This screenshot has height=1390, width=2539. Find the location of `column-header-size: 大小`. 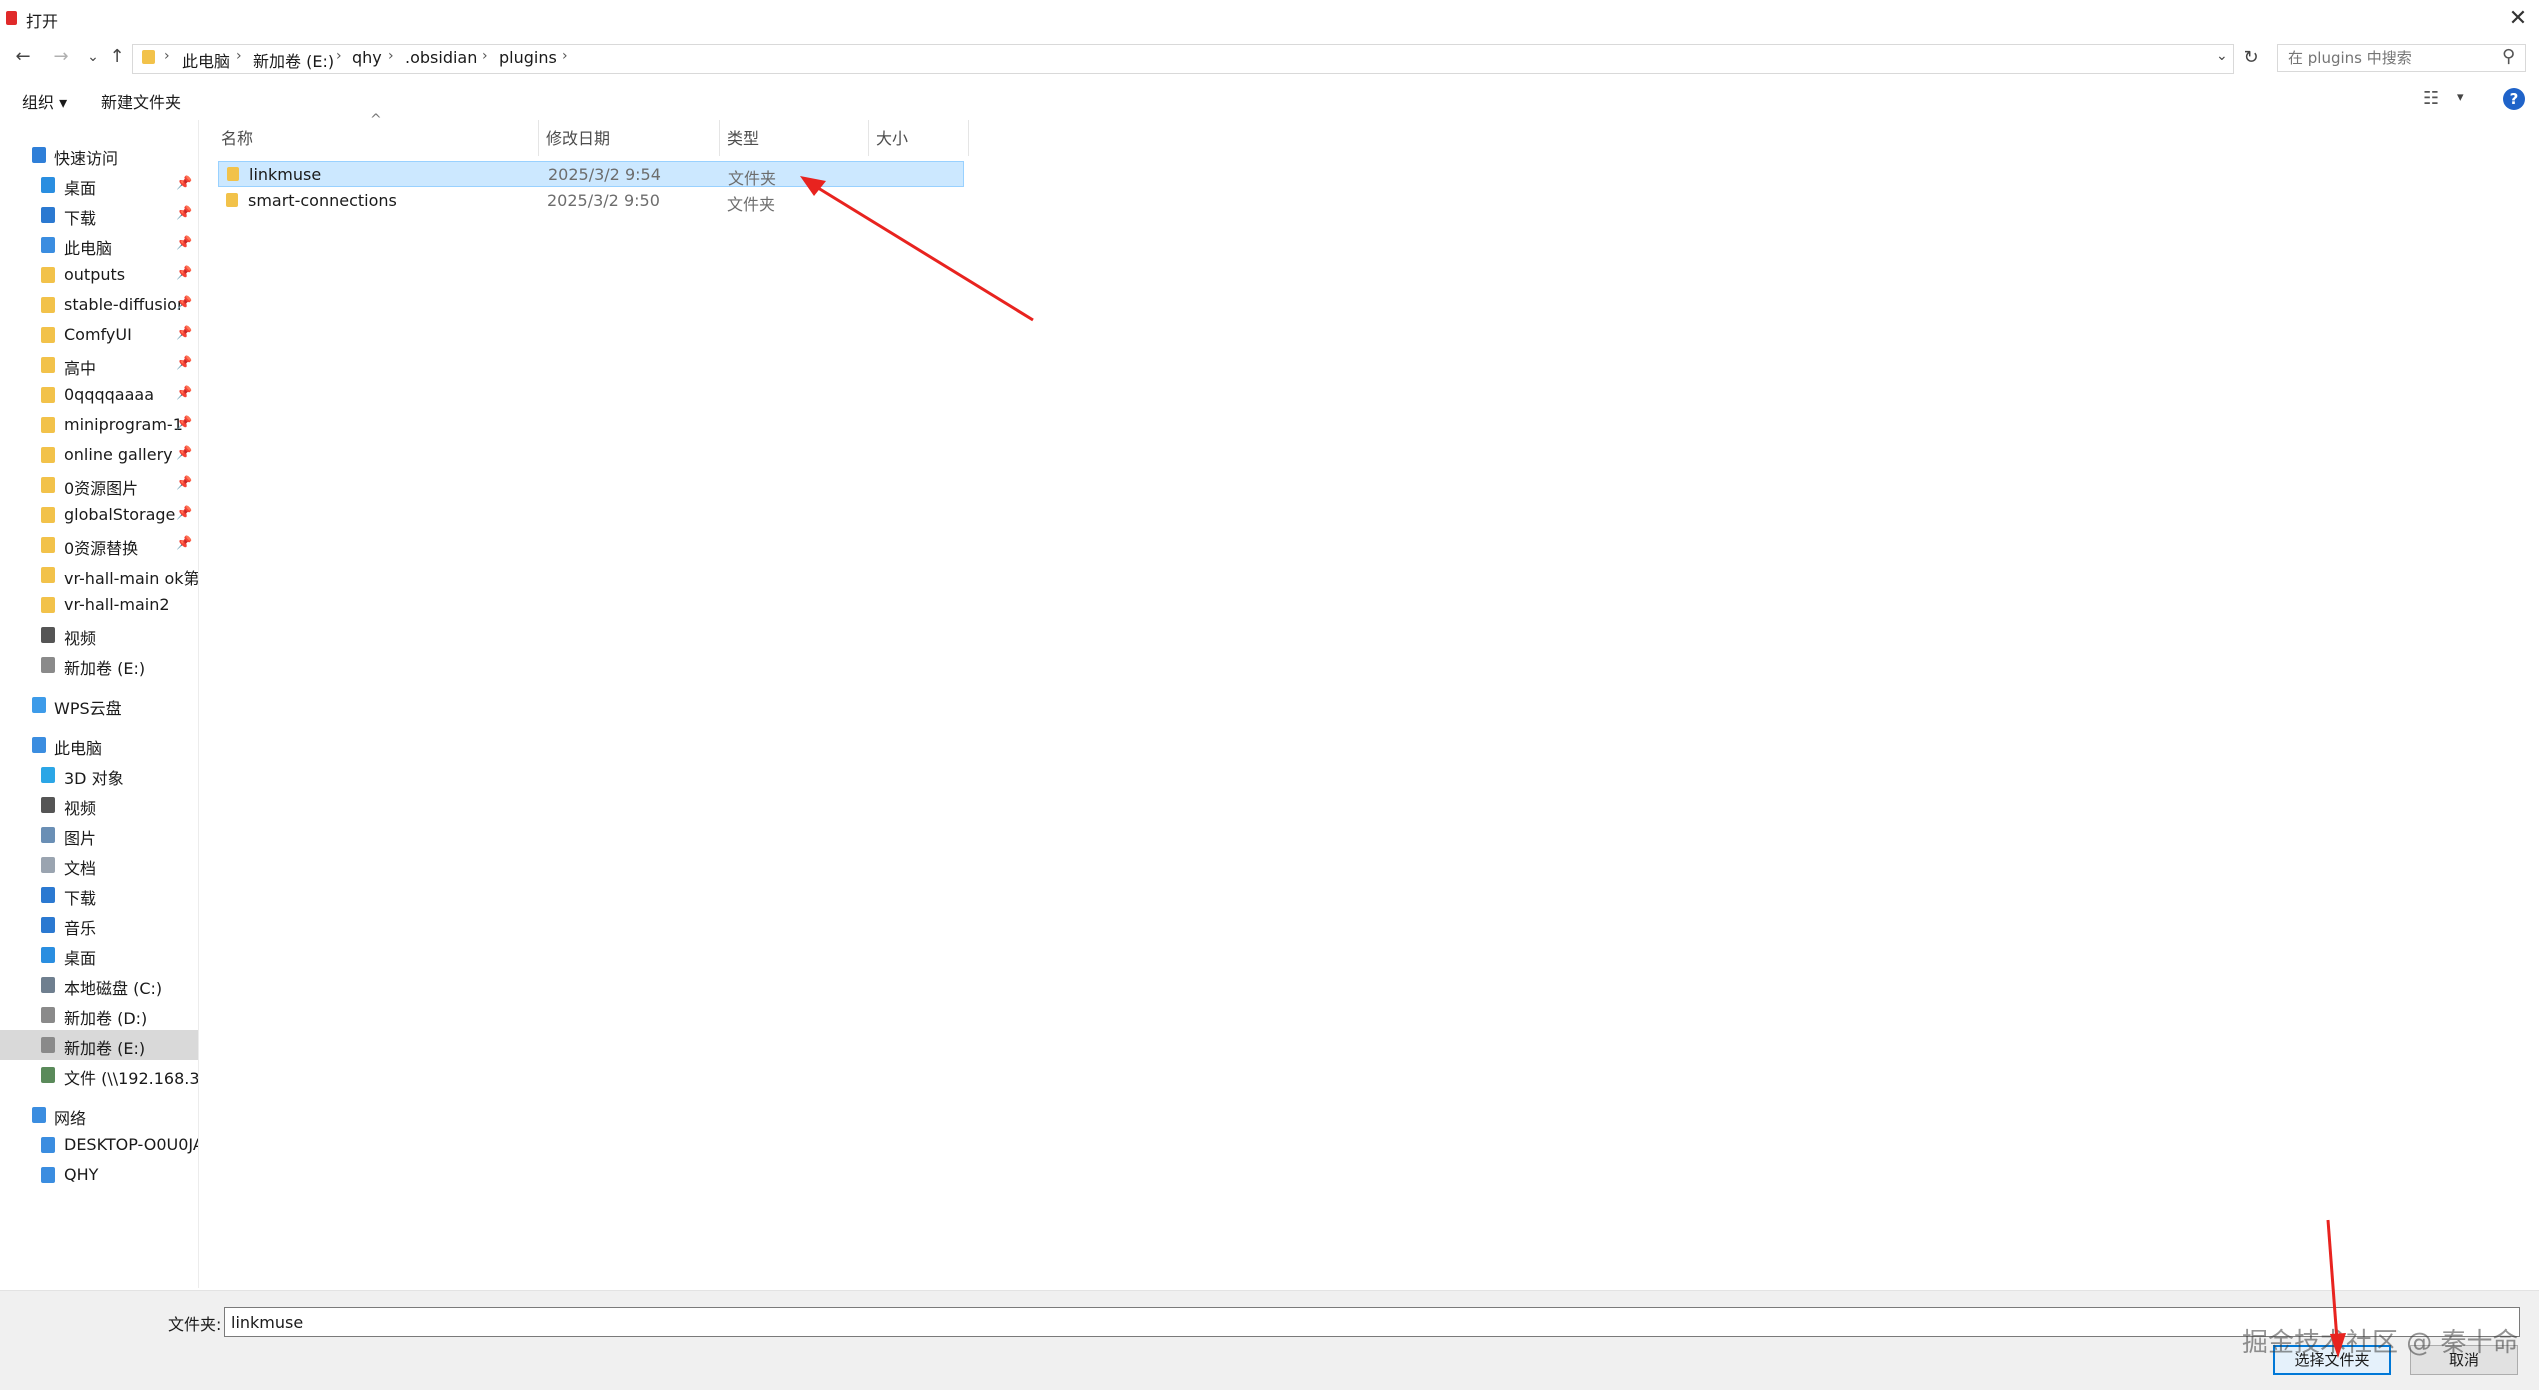

column-header-size: 大小 is located at coordinates (892, 137).